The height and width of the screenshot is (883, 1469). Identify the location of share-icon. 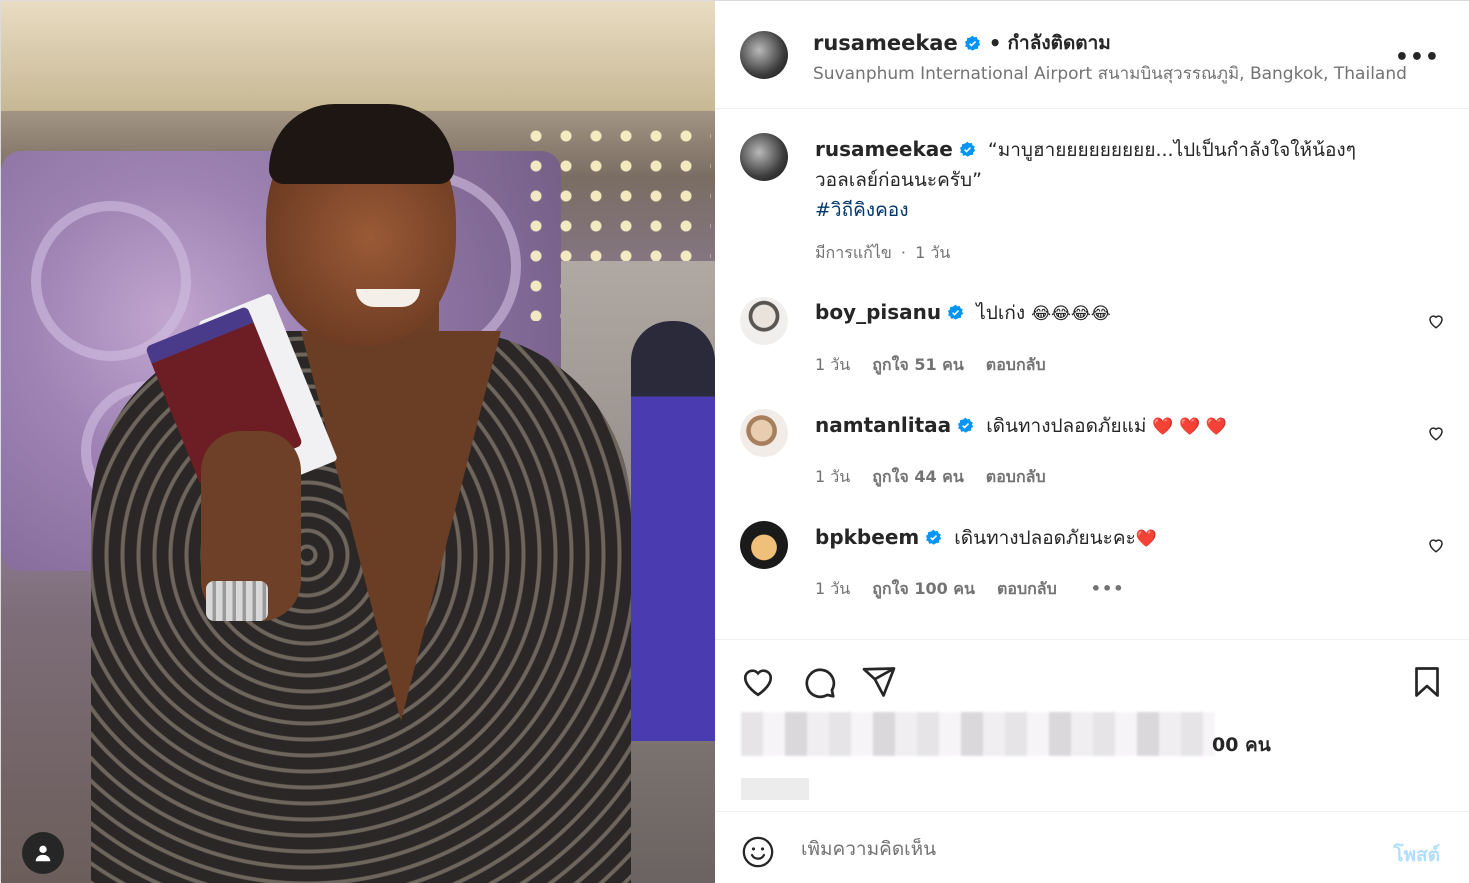
(879, 682).